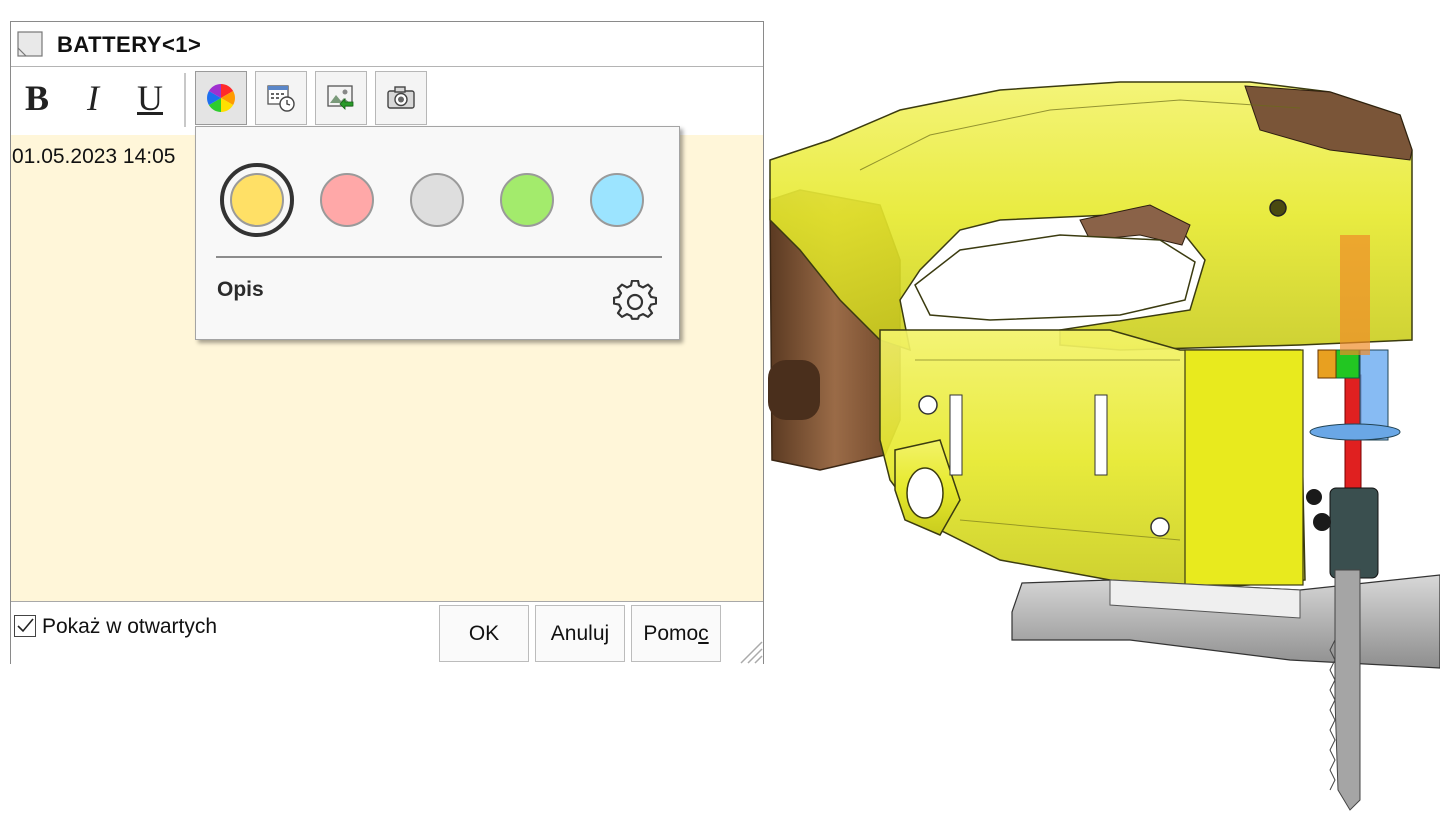 The height and width of the screenshot is (837, 1440). I want to click on resize-grip-icon, so click(748, 649).